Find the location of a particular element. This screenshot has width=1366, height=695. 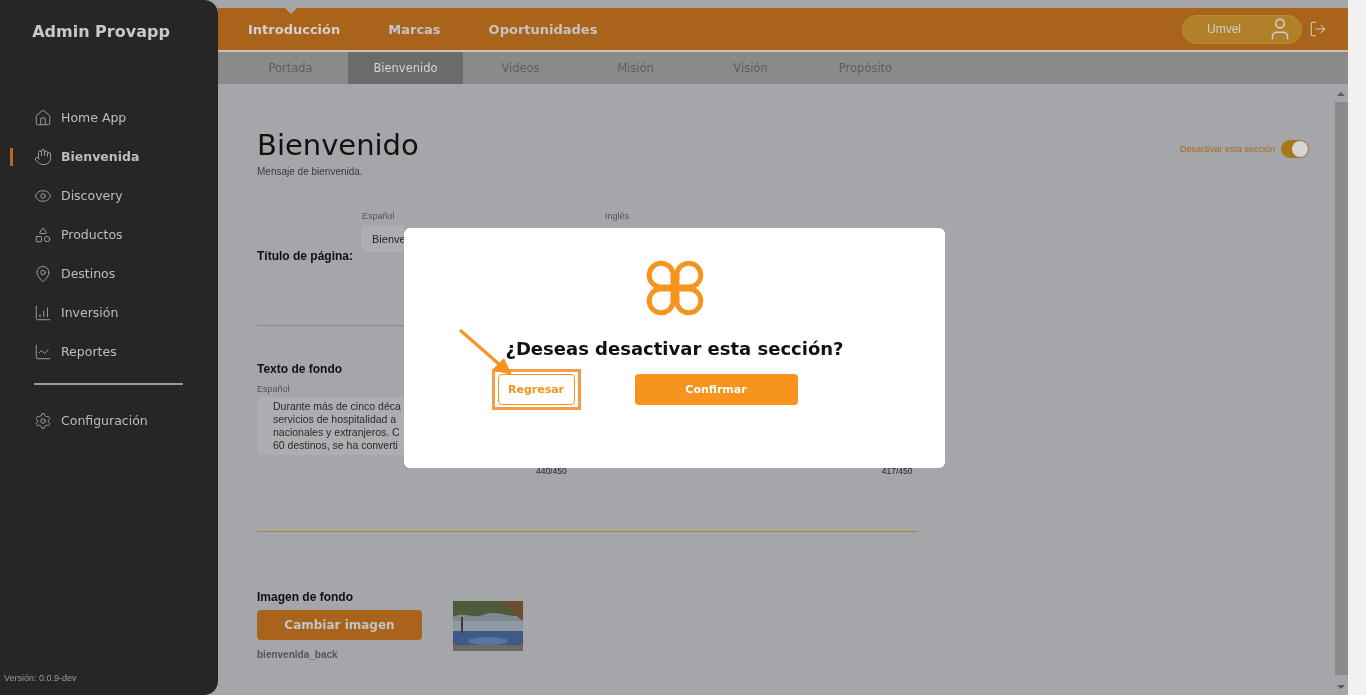

shapes-icon is located at coordinates (43, 234).